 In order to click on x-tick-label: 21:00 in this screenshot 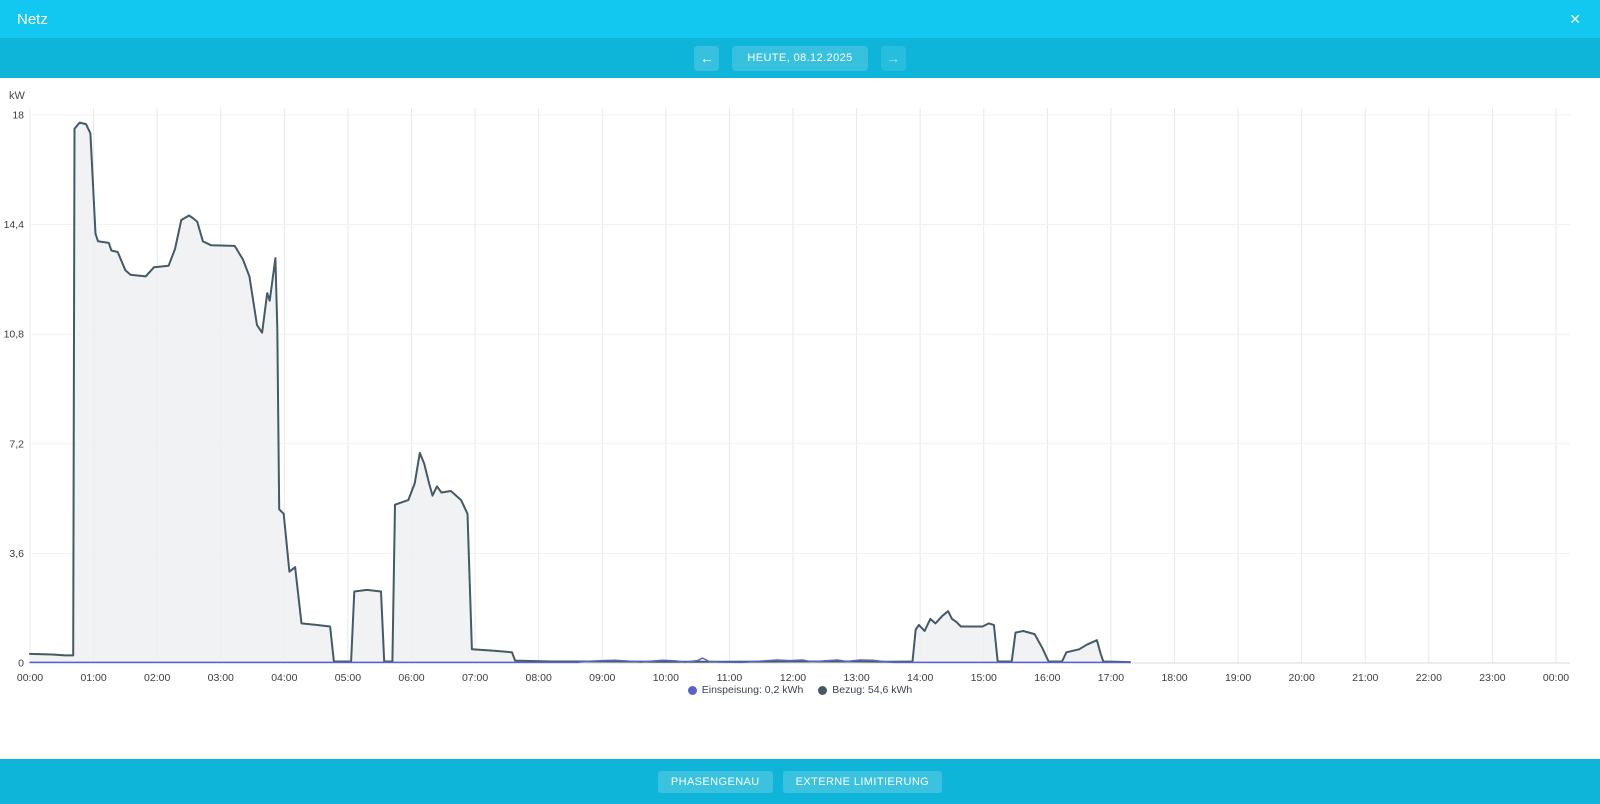, I will do `click(1365, 678)`.